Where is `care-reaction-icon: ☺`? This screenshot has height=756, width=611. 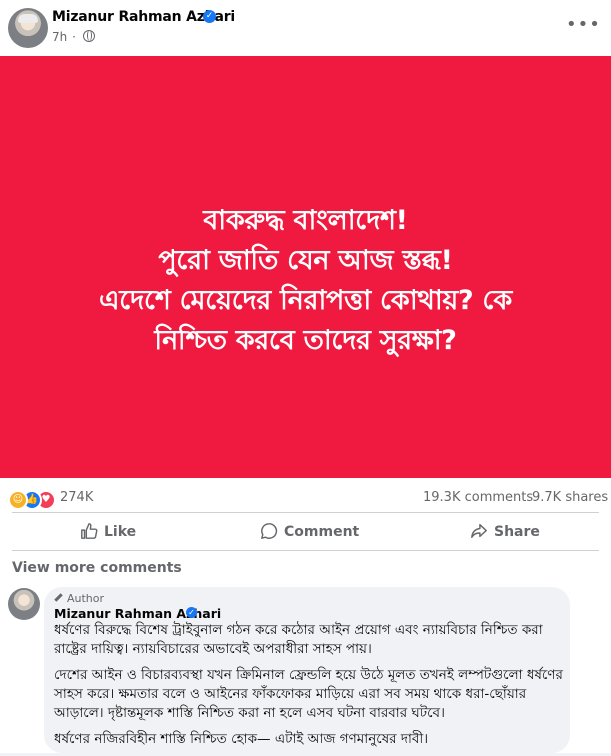 care-reaction-icon: ☺ is located at coordinates (18, 500).